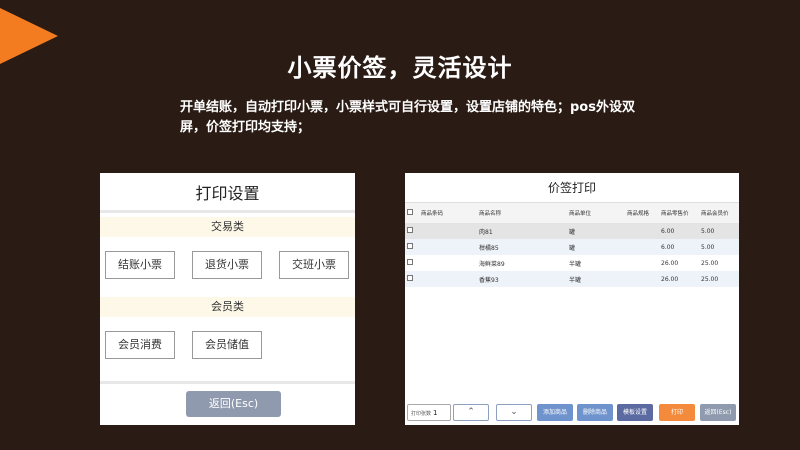 This screenshot has height=450, width=800. Describe the element at coordinates (522, 231) in the screenshot. I see `cell-name: 肉81` at that location.